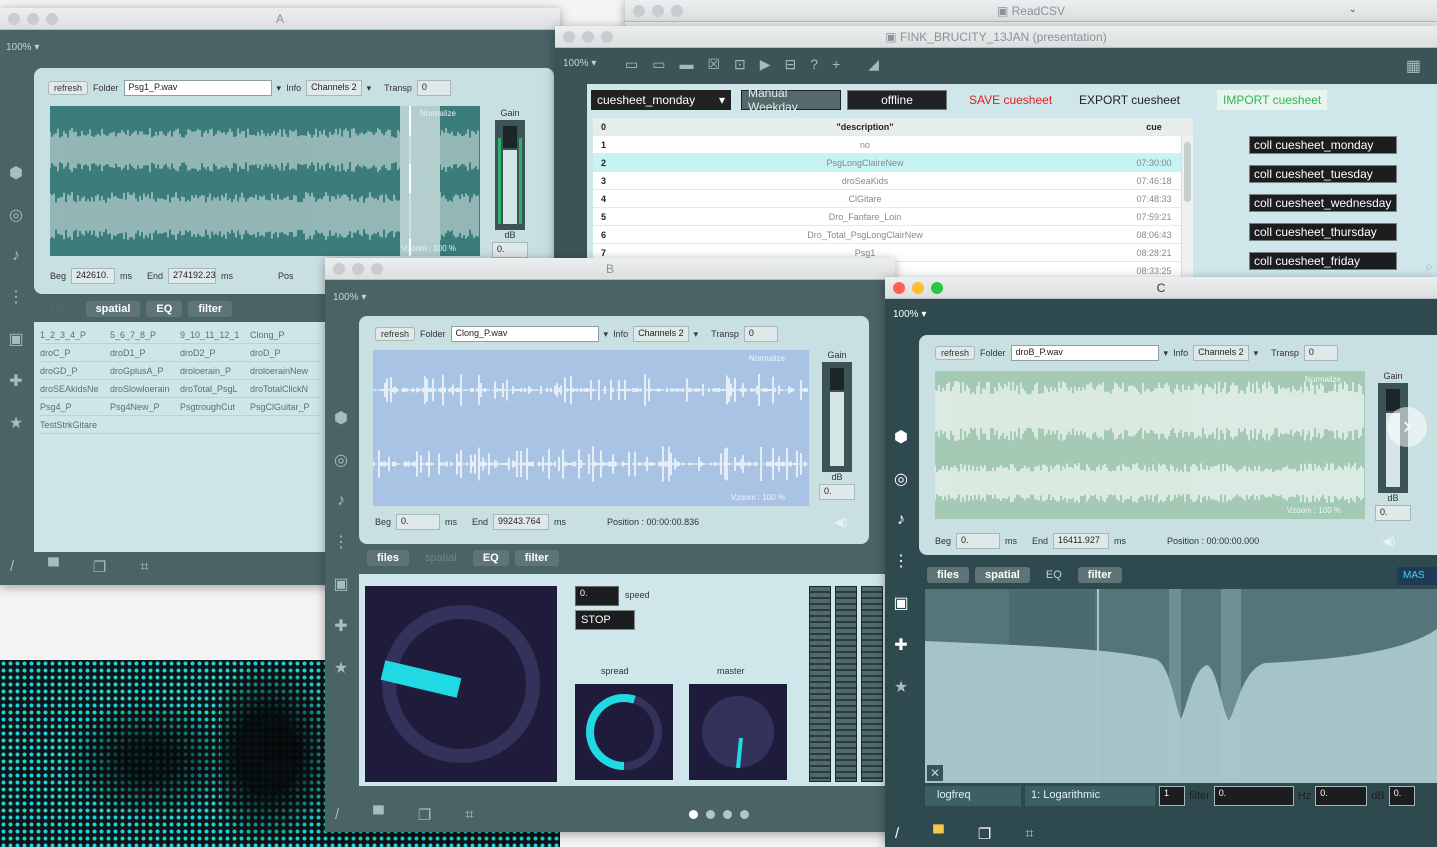 Image resolution: width=1437 pixels, height=847 pixels. I want to click on file-list-item: droGplusA_P, so click(145, 371).